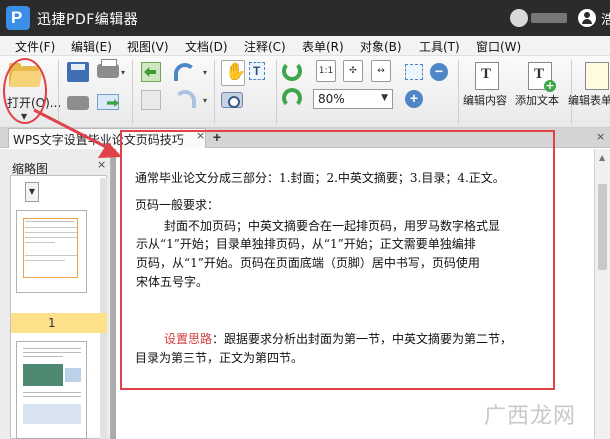  What do you see at coordinates (530, 416) in the screenshot?
I see `watermark-logo: 广西龙网` at bounding box center [530, 416].